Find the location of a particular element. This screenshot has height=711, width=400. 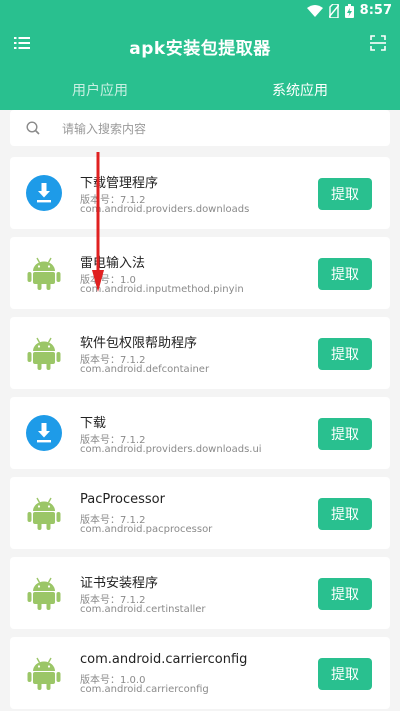

search-input: 请输入搜索内容 is located at coordinates (200, 128).